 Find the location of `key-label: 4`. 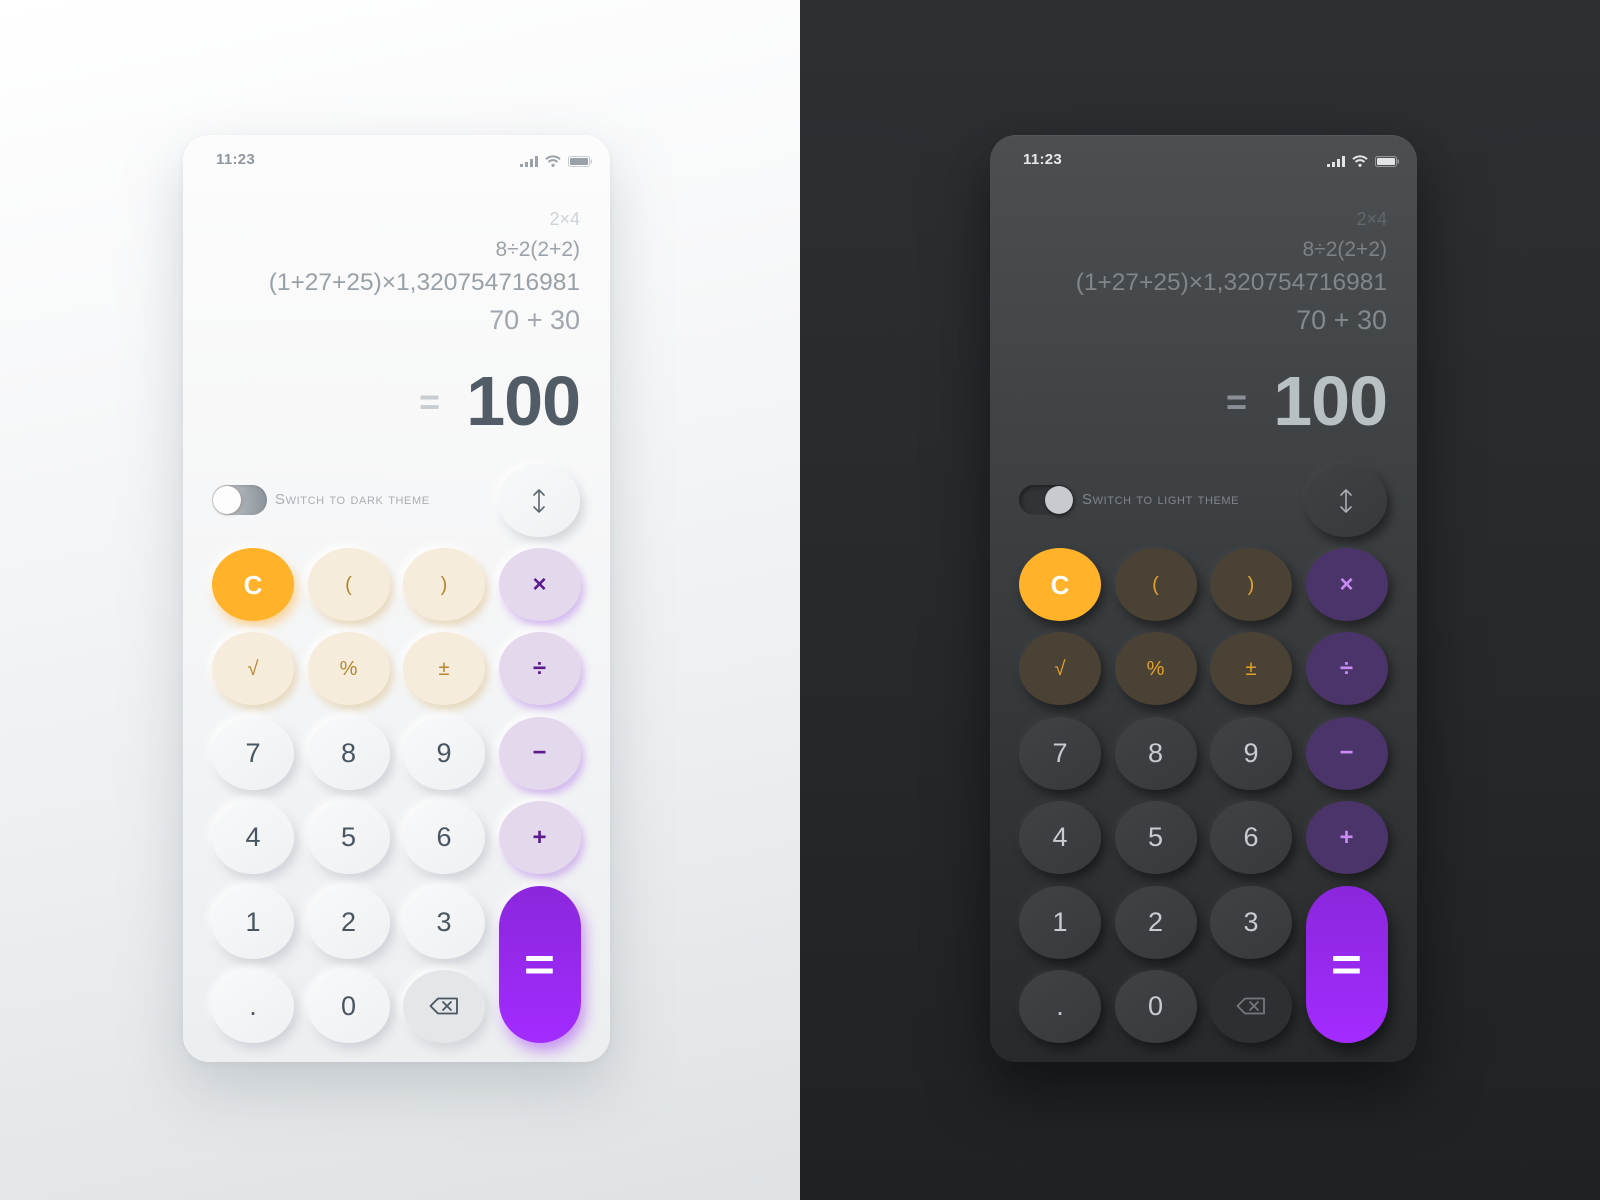

key-label: 4 is located at coordinates (1060, 837).